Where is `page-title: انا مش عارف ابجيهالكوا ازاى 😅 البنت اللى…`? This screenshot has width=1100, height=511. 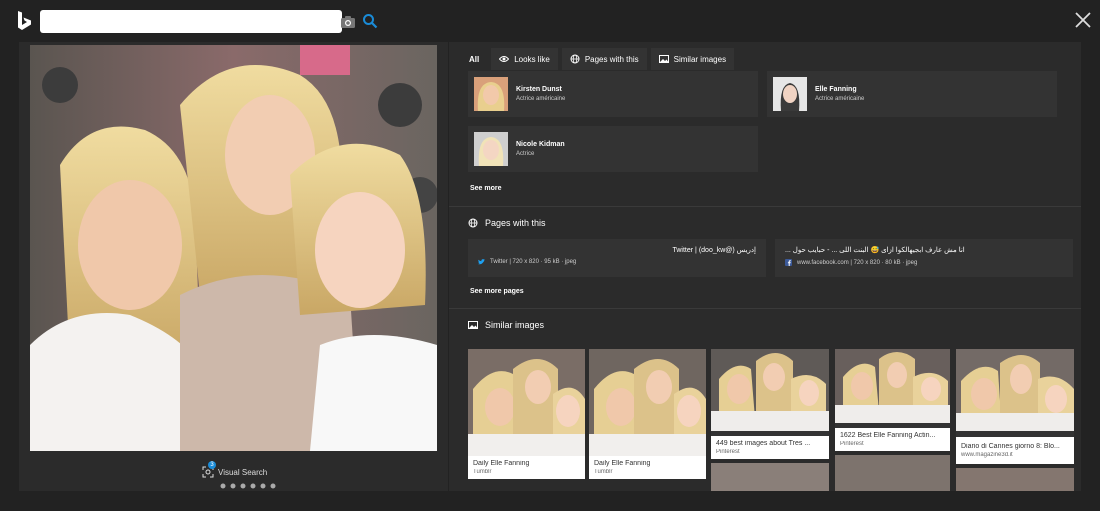 page-title: انا مش عارف ابجيهالكوا ازاى 😅 البنت اللى… is located at coordinates (875, 250).